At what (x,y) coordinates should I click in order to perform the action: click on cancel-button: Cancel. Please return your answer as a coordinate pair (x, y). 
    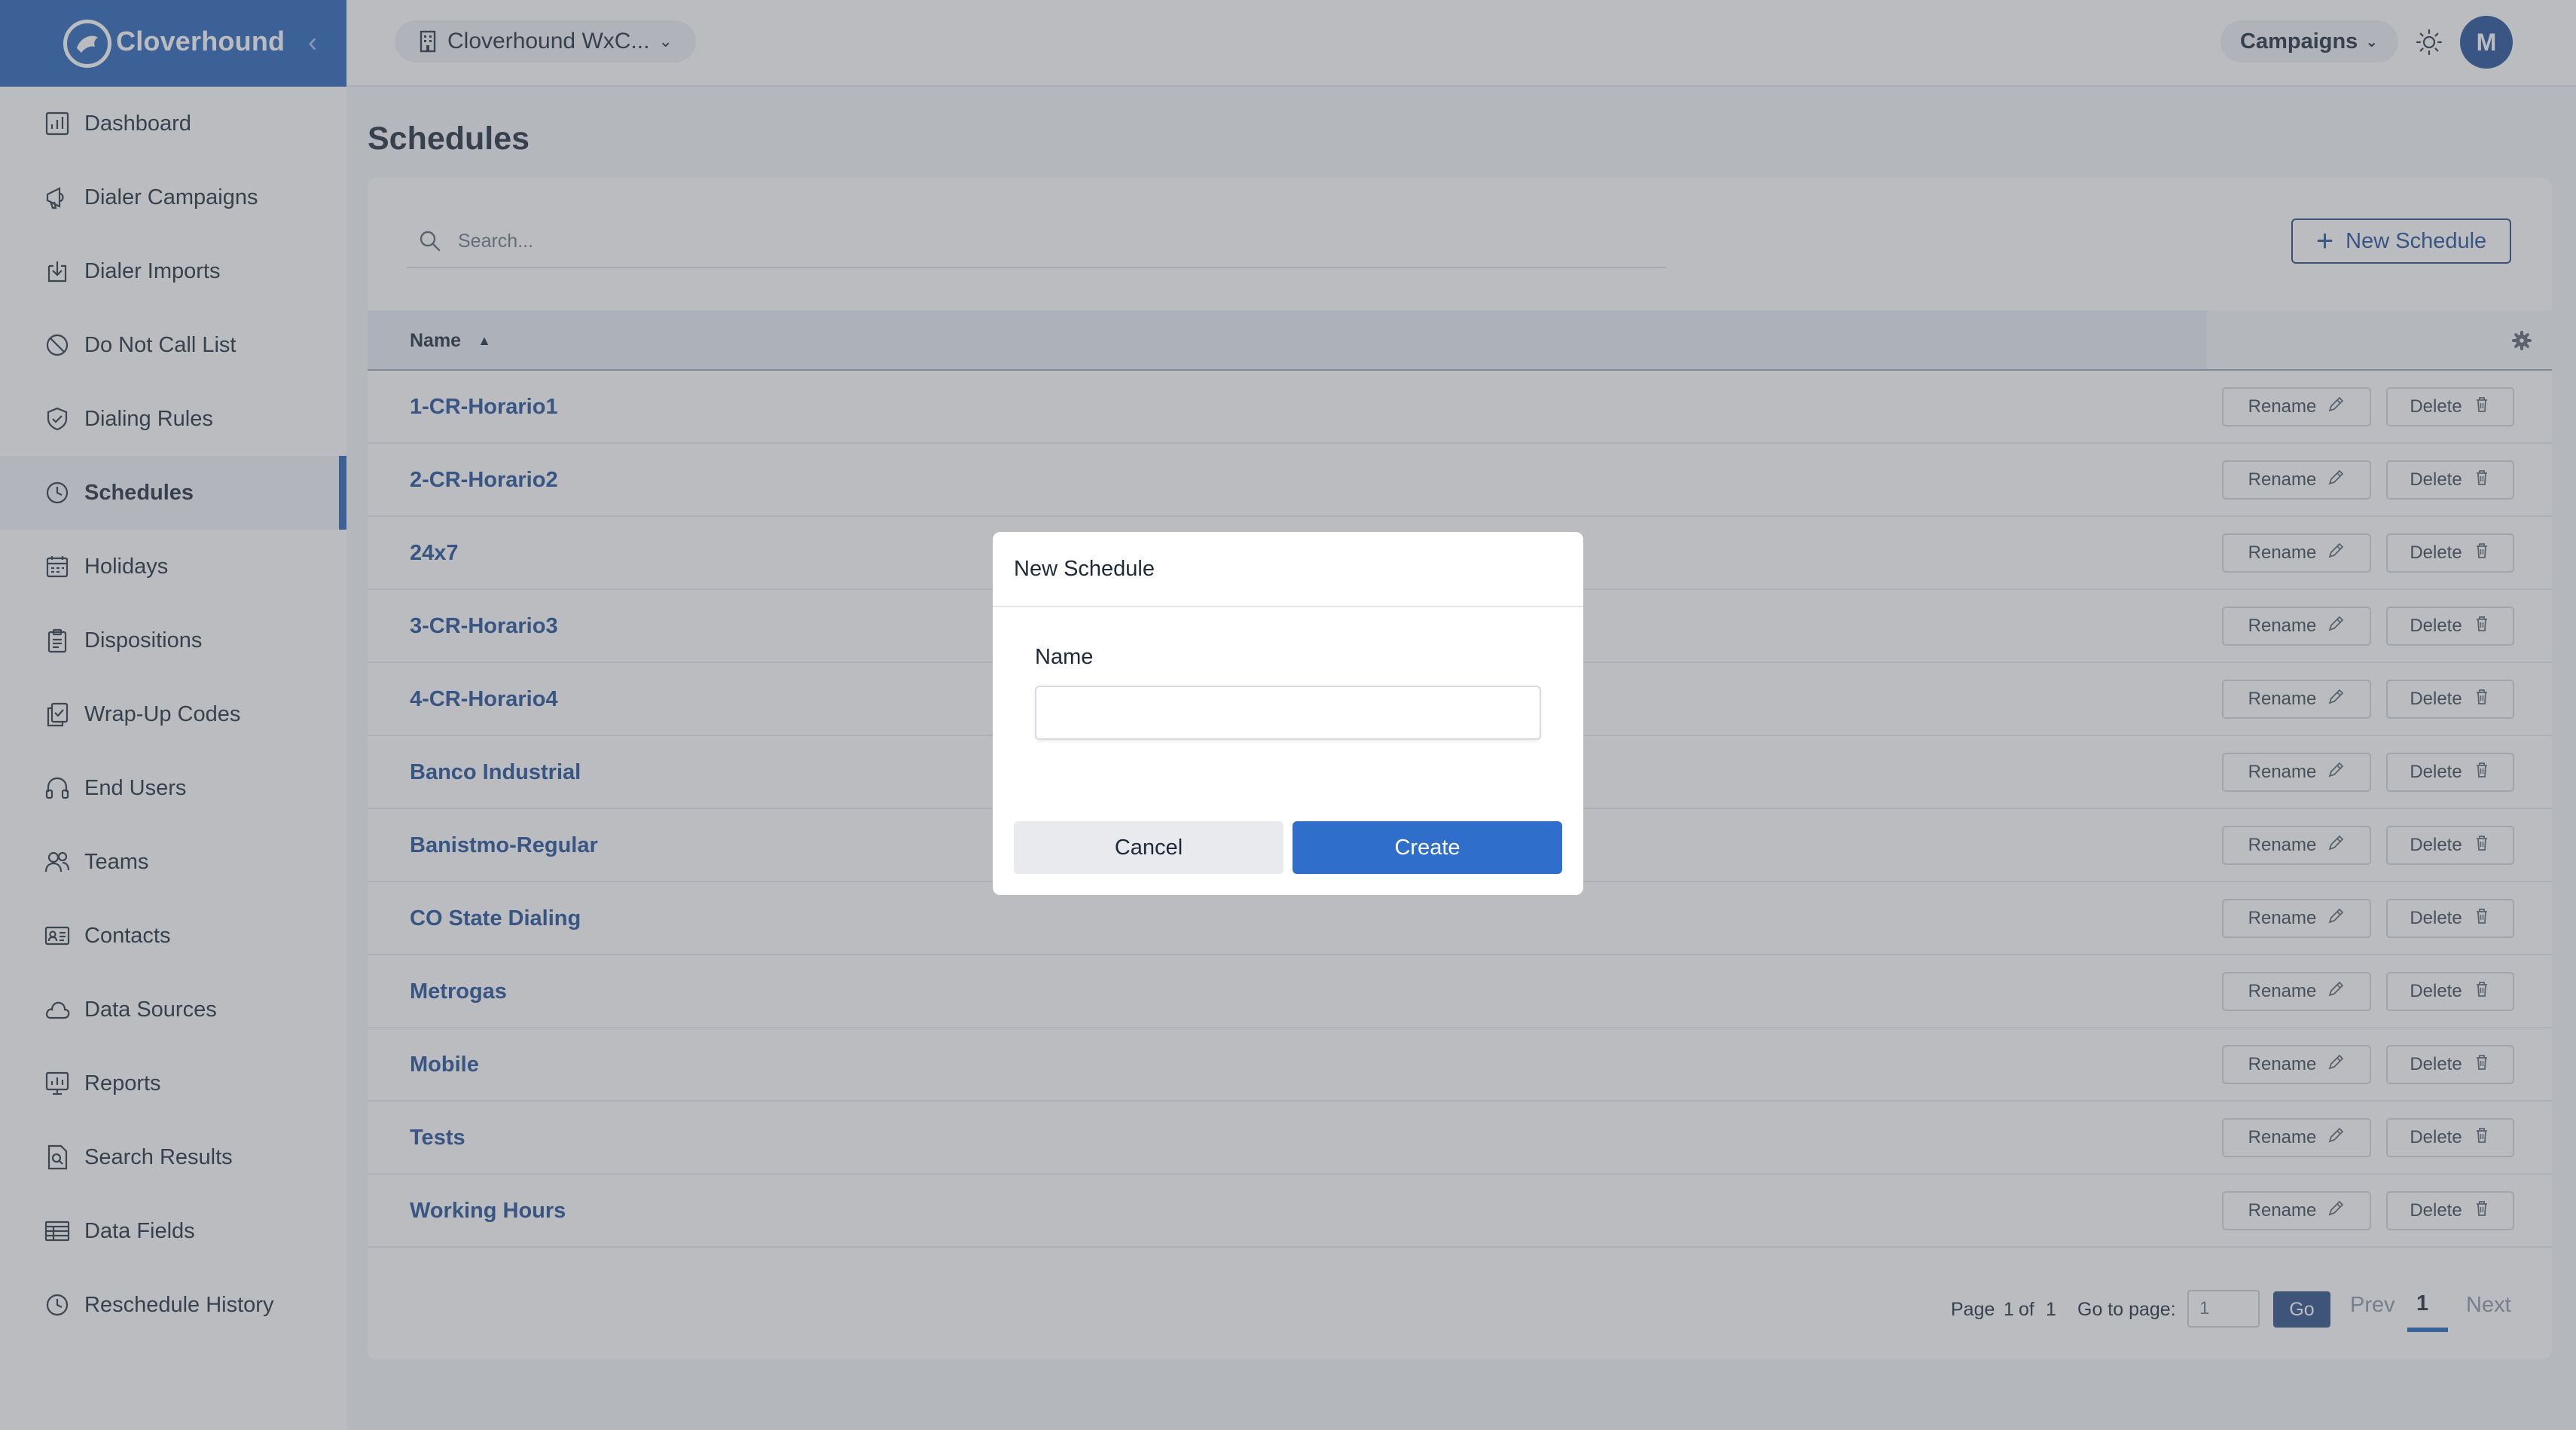
    Looking at the image, I should click on (1149, 848).